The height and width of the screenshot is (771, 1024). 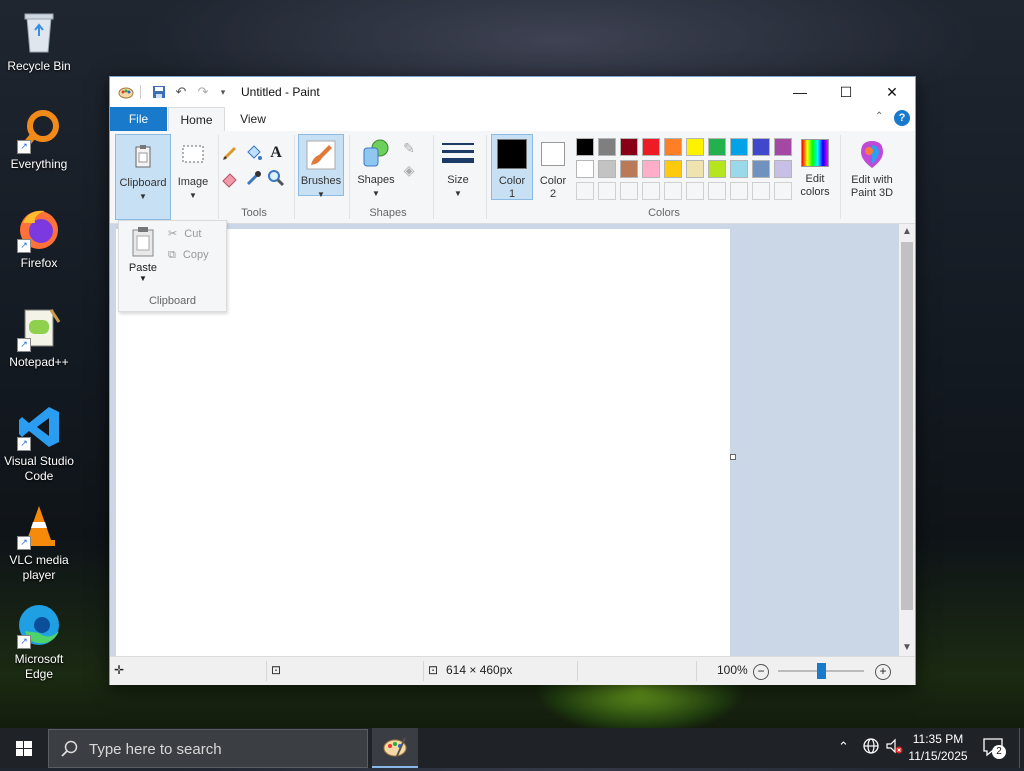 I want to click on cut-button: ✂ Cut, so click(x=184, y=233).